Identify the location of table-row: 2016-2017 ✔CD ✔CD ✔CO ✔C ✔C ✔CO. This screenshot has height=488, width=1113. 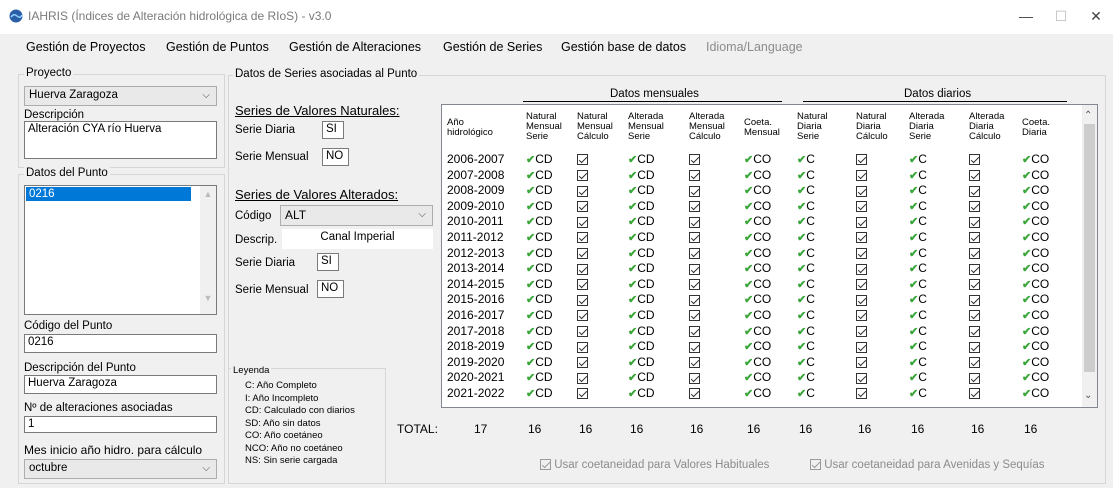
(762, 315).